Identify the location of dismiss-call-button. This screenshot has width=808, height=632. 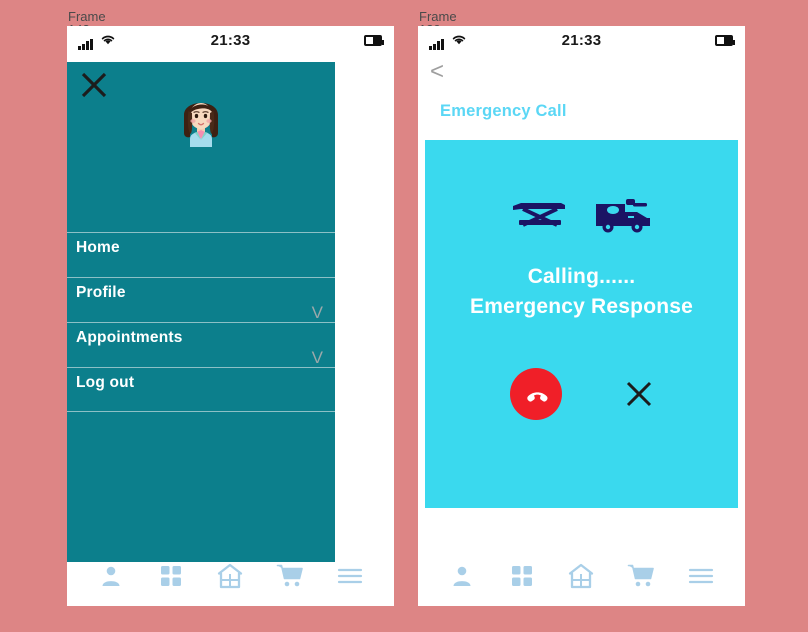
(639, 394).